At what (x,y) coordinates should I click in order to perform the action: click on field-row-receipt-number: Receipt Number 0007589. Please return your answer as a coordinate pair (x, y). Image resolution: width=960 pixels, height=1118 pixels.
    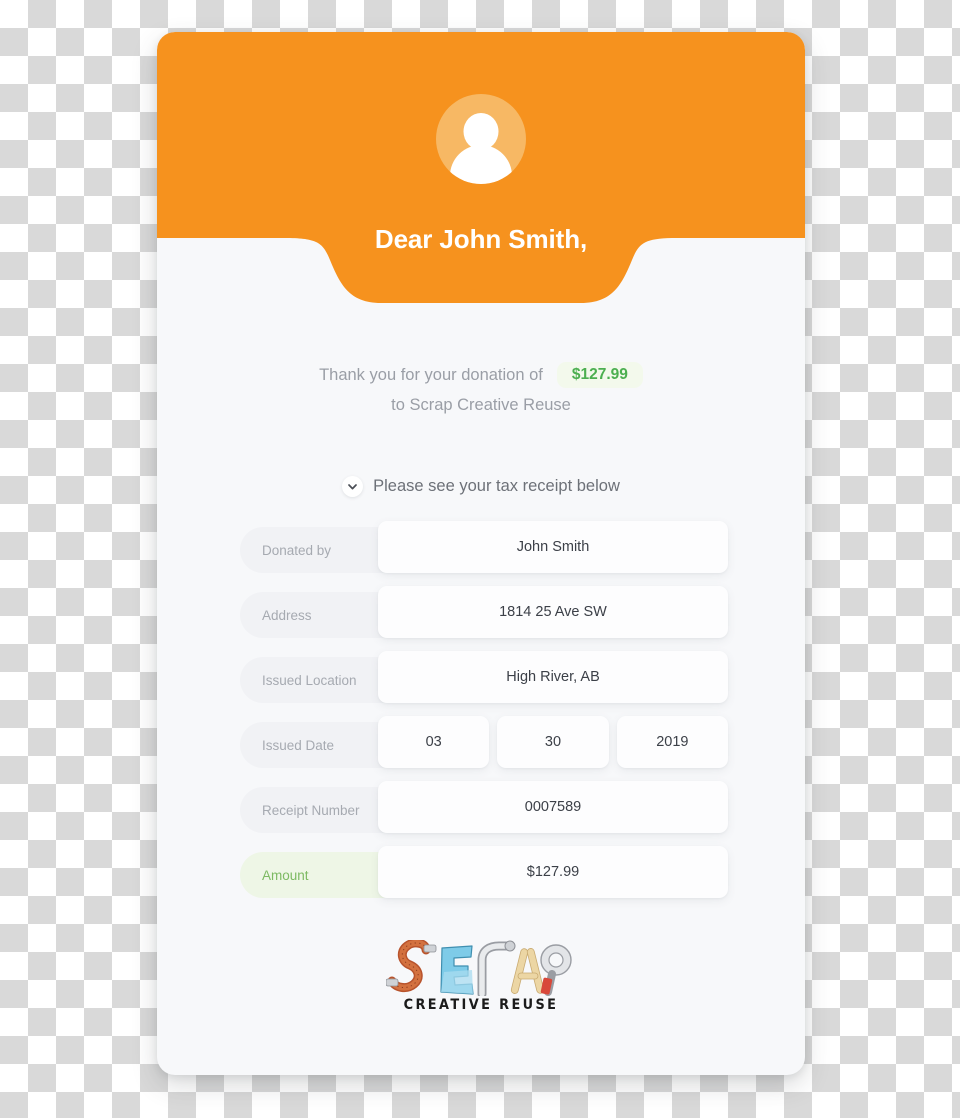
    Looking at the image, I should click on (484, 807).